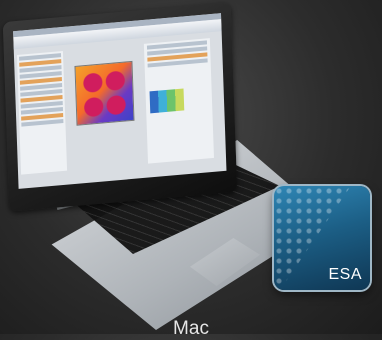  I want to click on platform-caption: Mac, so click(191, 328).